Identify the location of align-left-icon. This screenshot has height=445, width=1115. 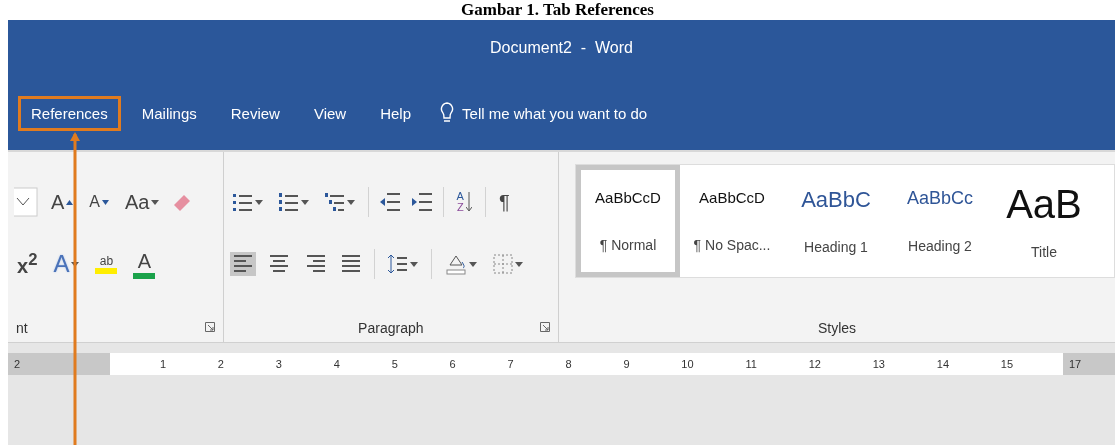
(242, 264).